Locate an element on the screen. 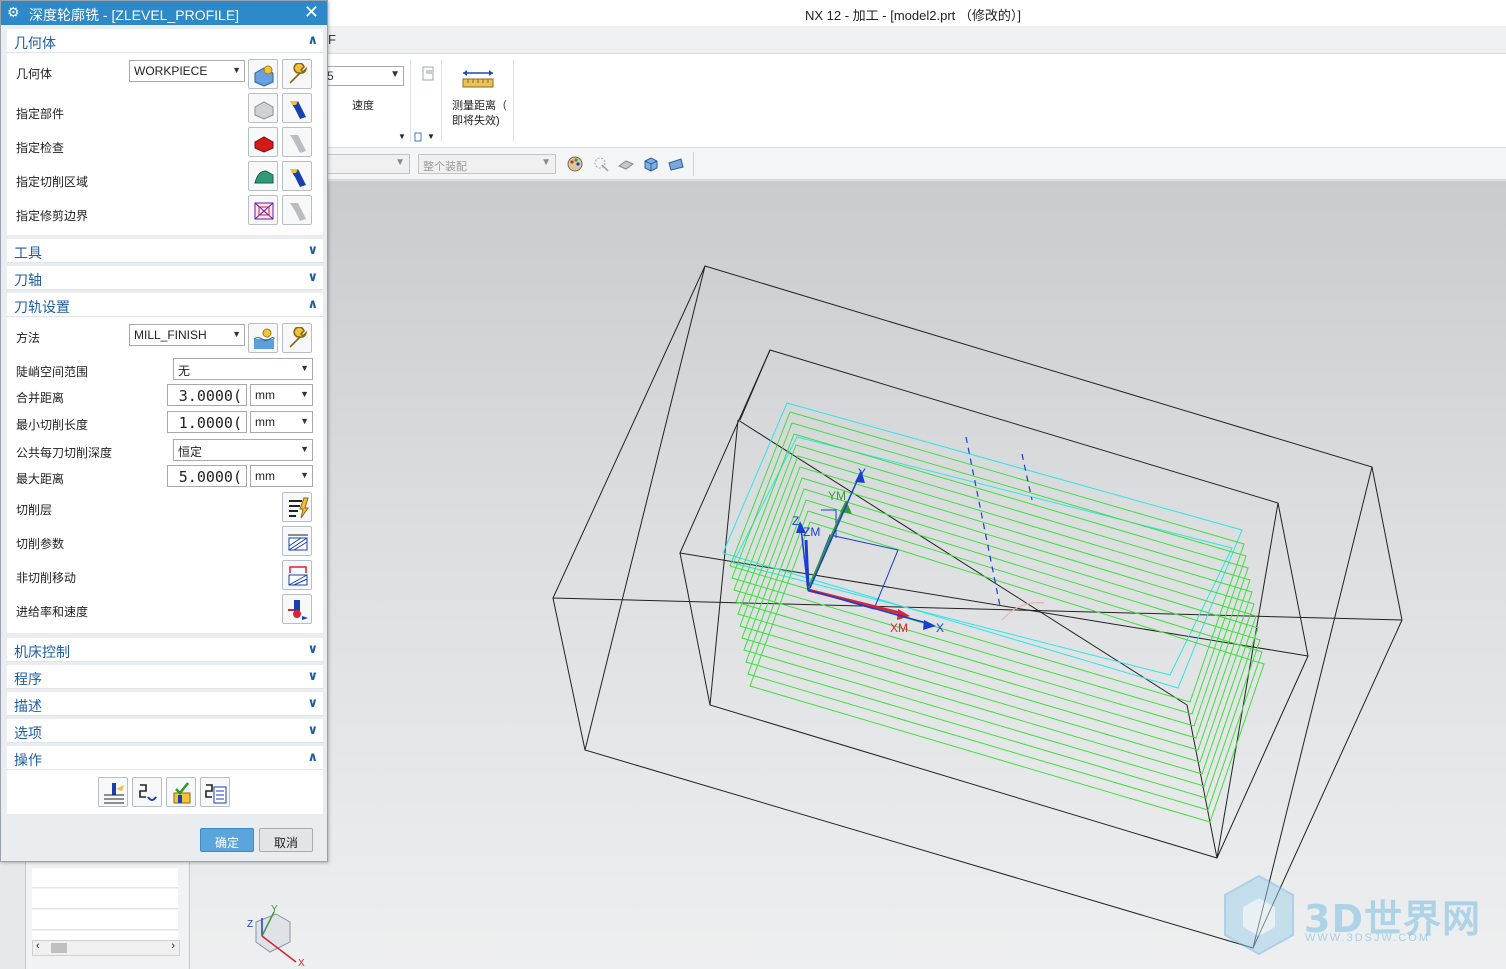 The width and height of the screenshot is (1506, 969). shaded-view-icon is located at coordinates (626, 164).